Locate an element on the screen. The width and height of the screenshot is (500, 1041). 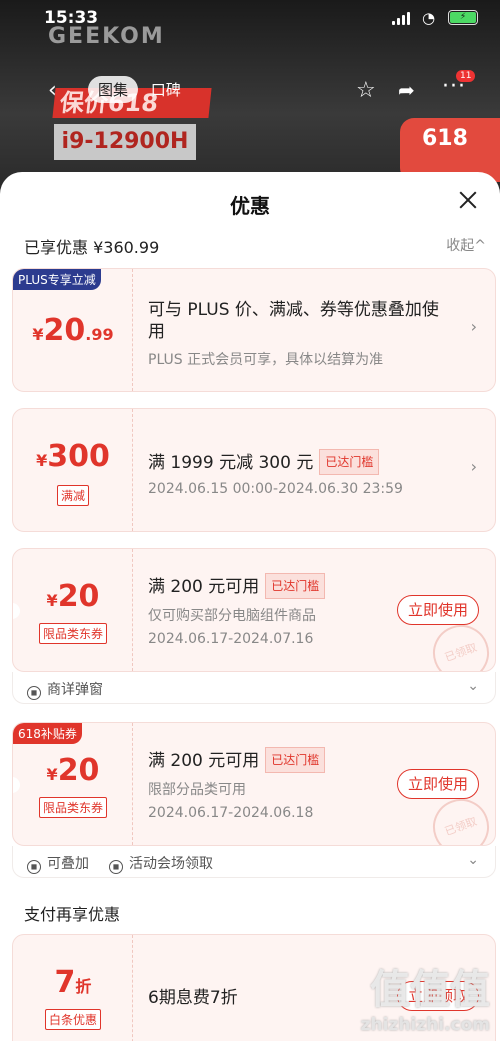
card-validity: 2024.06.17-2024.06.18 is located at coordinates (231, 813).